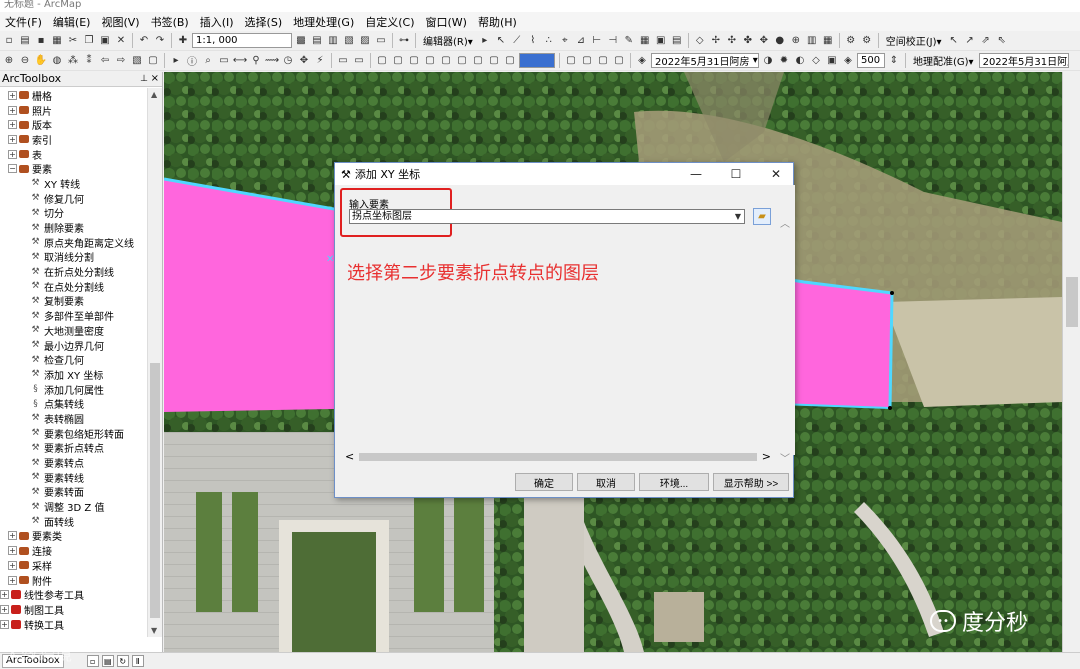 The width and height of the screenshot is (1080, 669). What do you see at coordinates (105, 41) in the screenshot?
I see `paste-icon: ▣` at bounding box center [105, 41].